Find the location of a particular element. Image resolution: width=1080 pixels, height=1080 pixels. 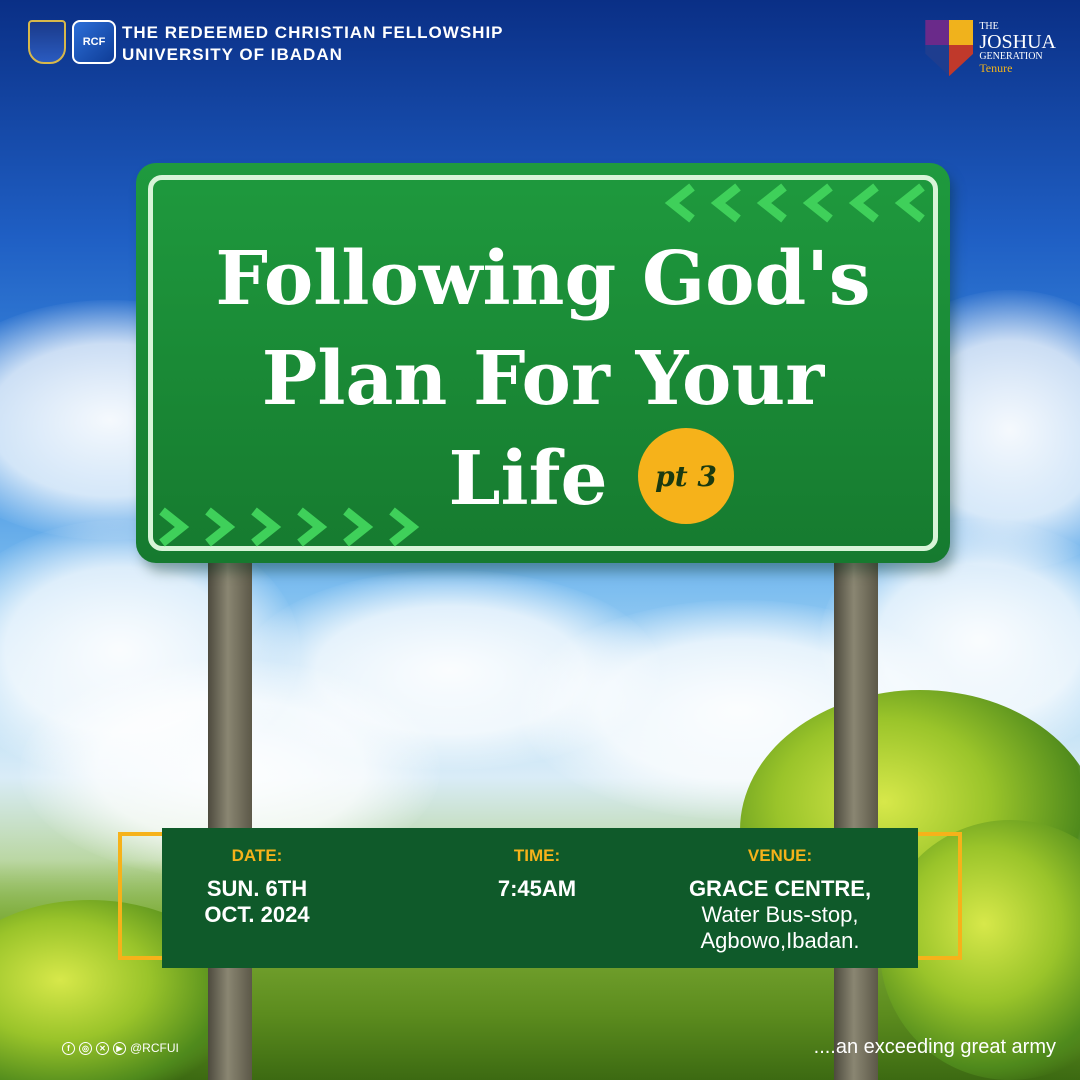

joshua-generation-logo: THE JOSHUA GENERATION Tenure is located at coordinates (990, 48).